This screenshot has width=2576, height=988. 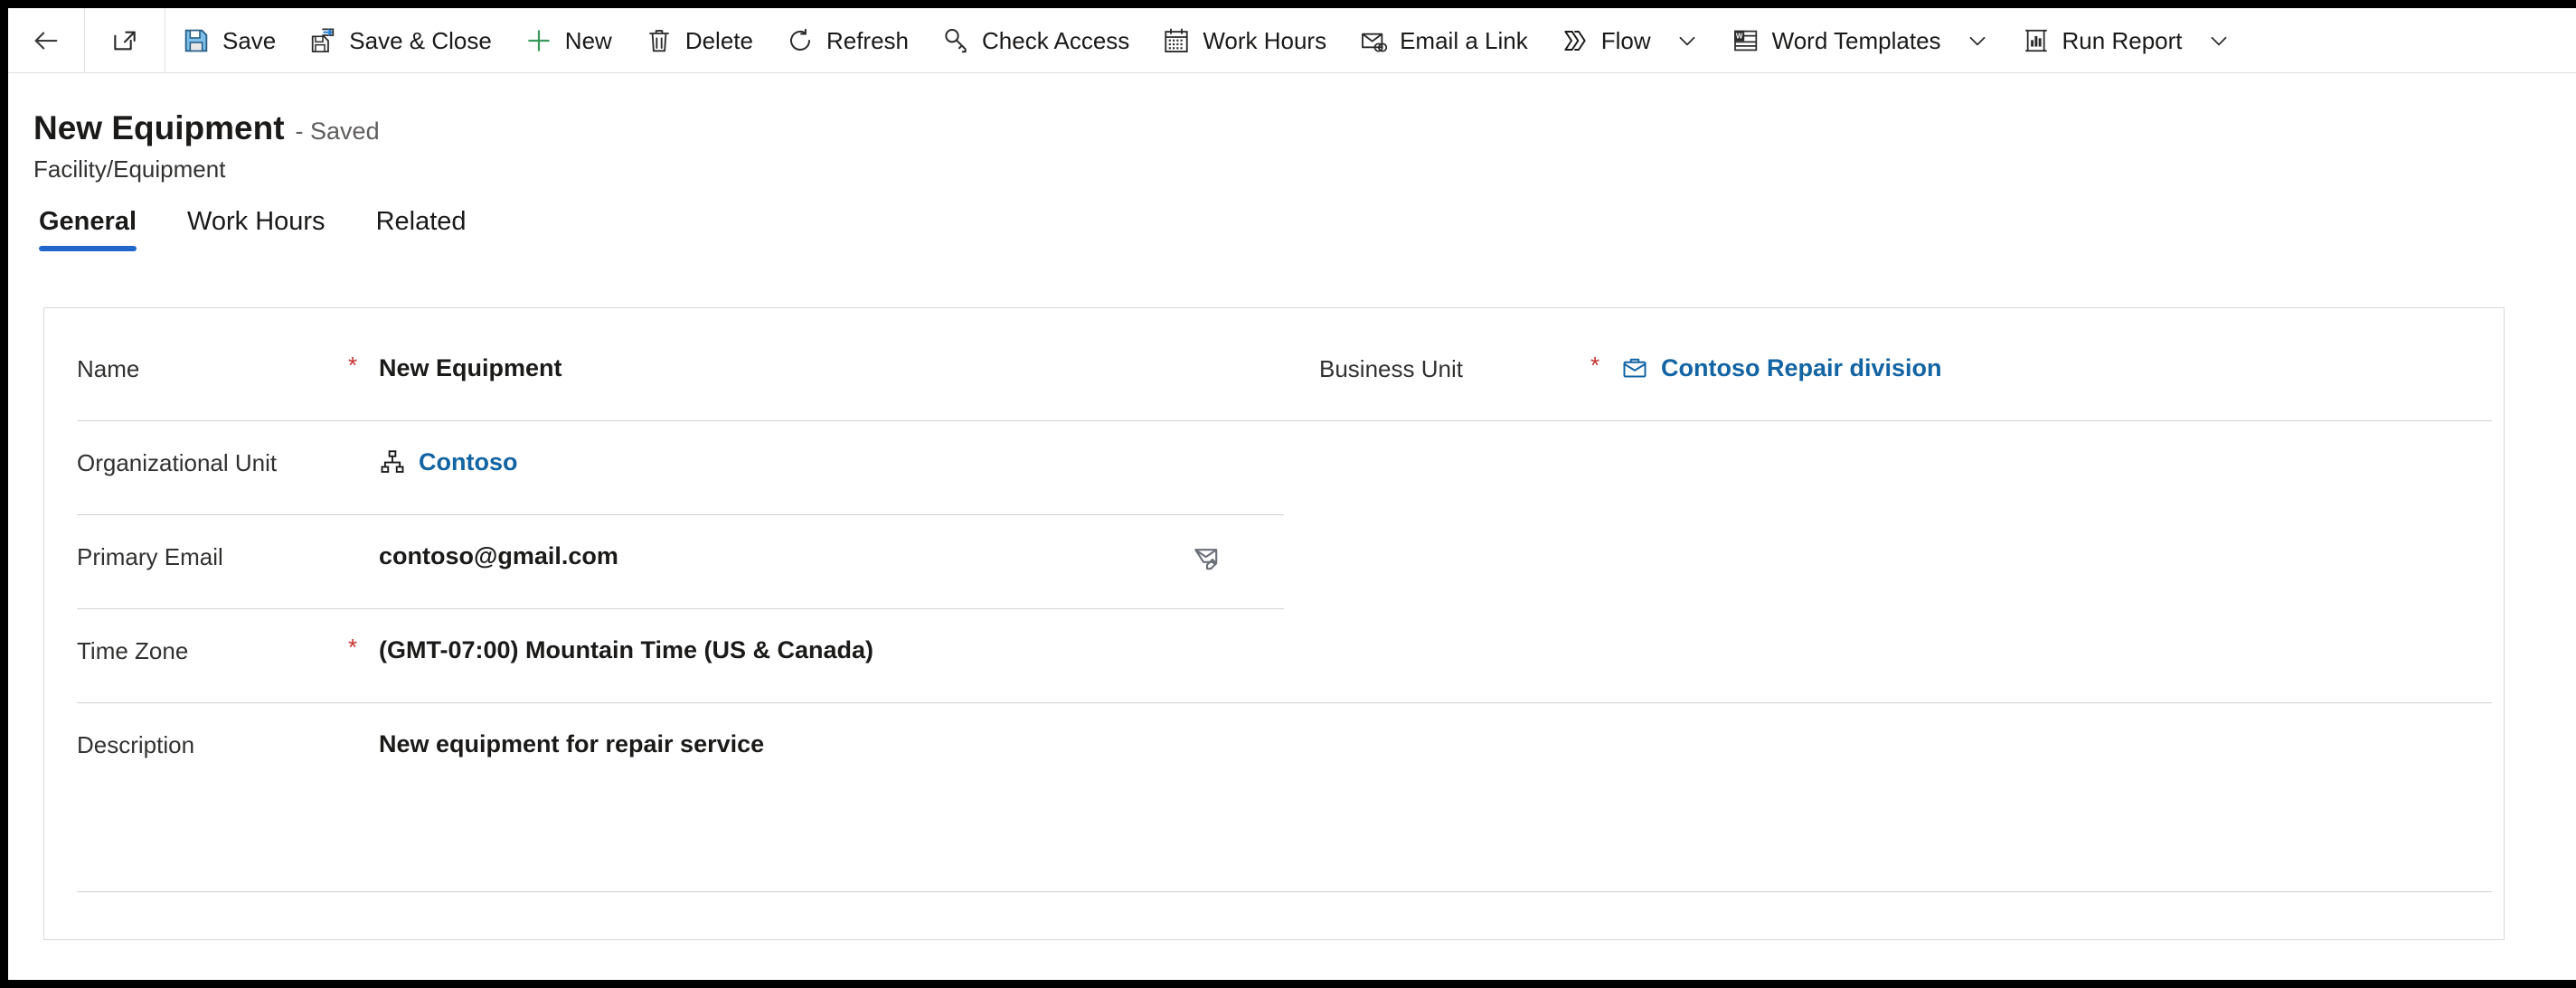 I want to click on field-description-label: Description, so click(x=136, y=745).